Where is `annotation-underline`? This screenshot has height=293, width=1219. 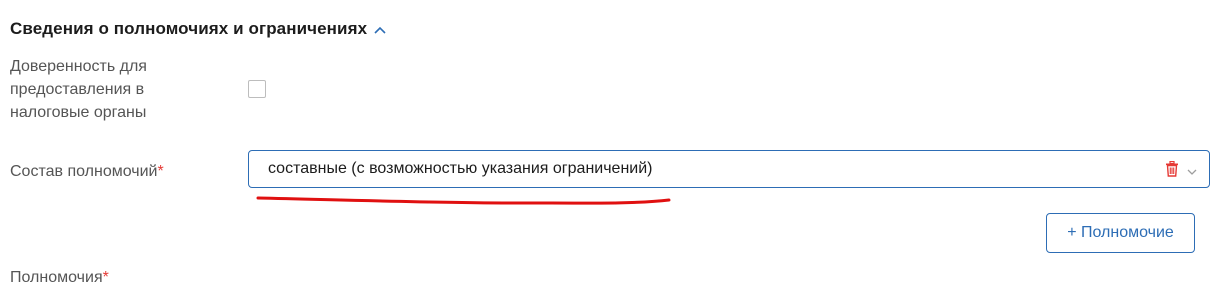
annotation-underline is located at coordinates (463, 200).